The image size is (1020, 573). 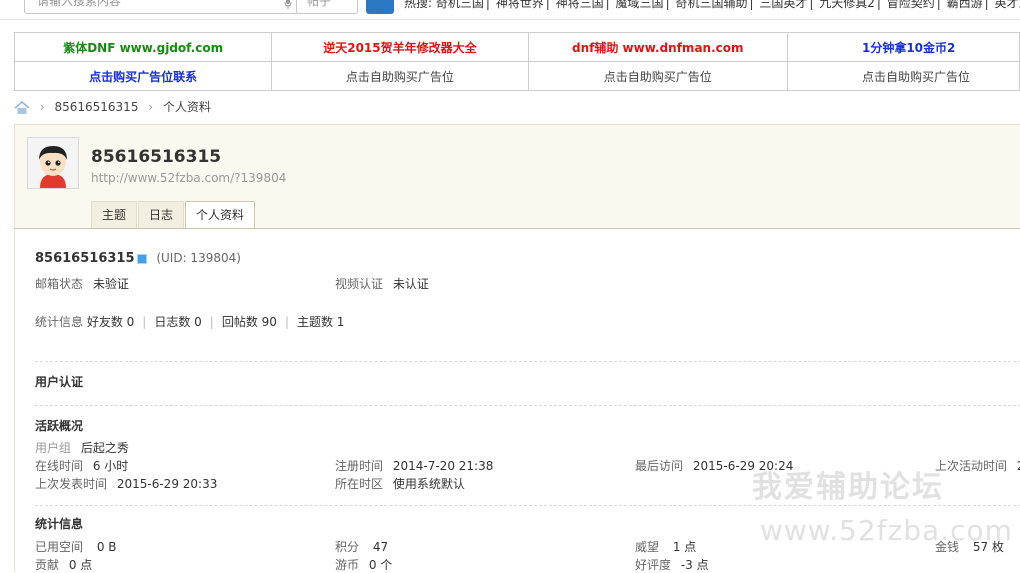 I want to click on contribution-label: 贡献, so click(x=47, y=565).